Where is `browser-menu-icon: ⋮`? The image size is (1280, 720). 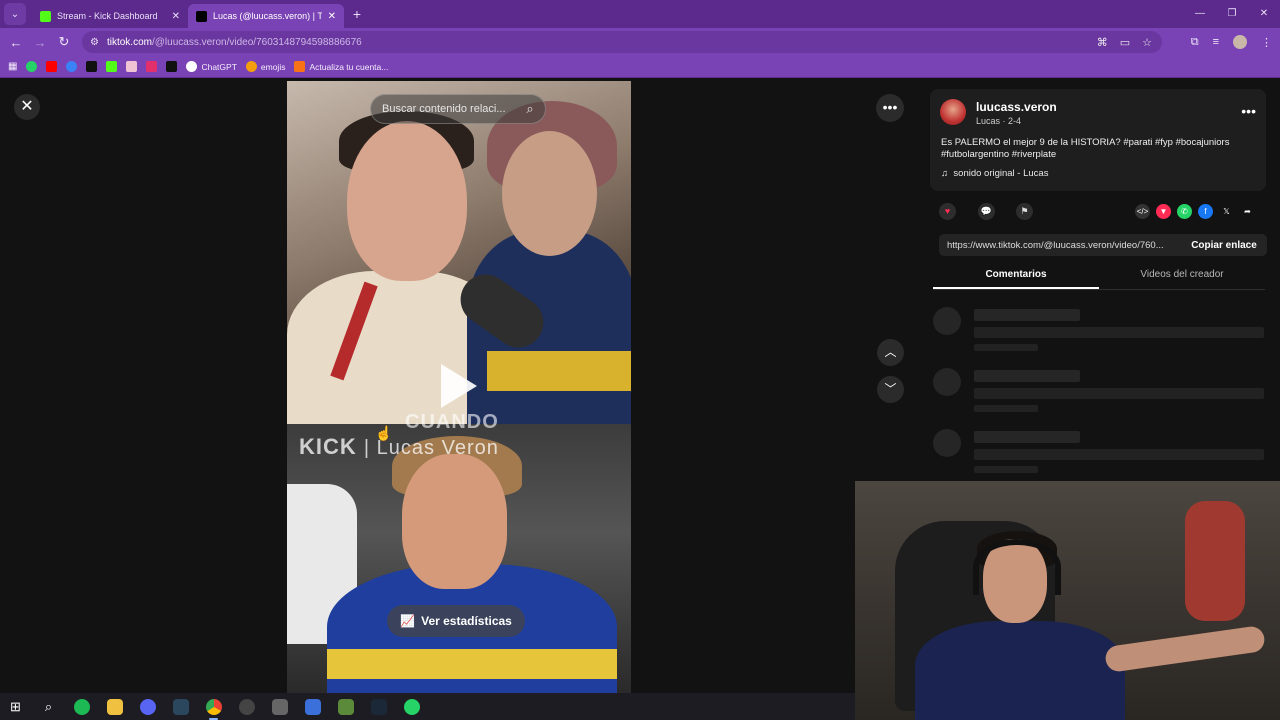
browser-menu-icon: ⋮ is located at coordinates (1266, 42).